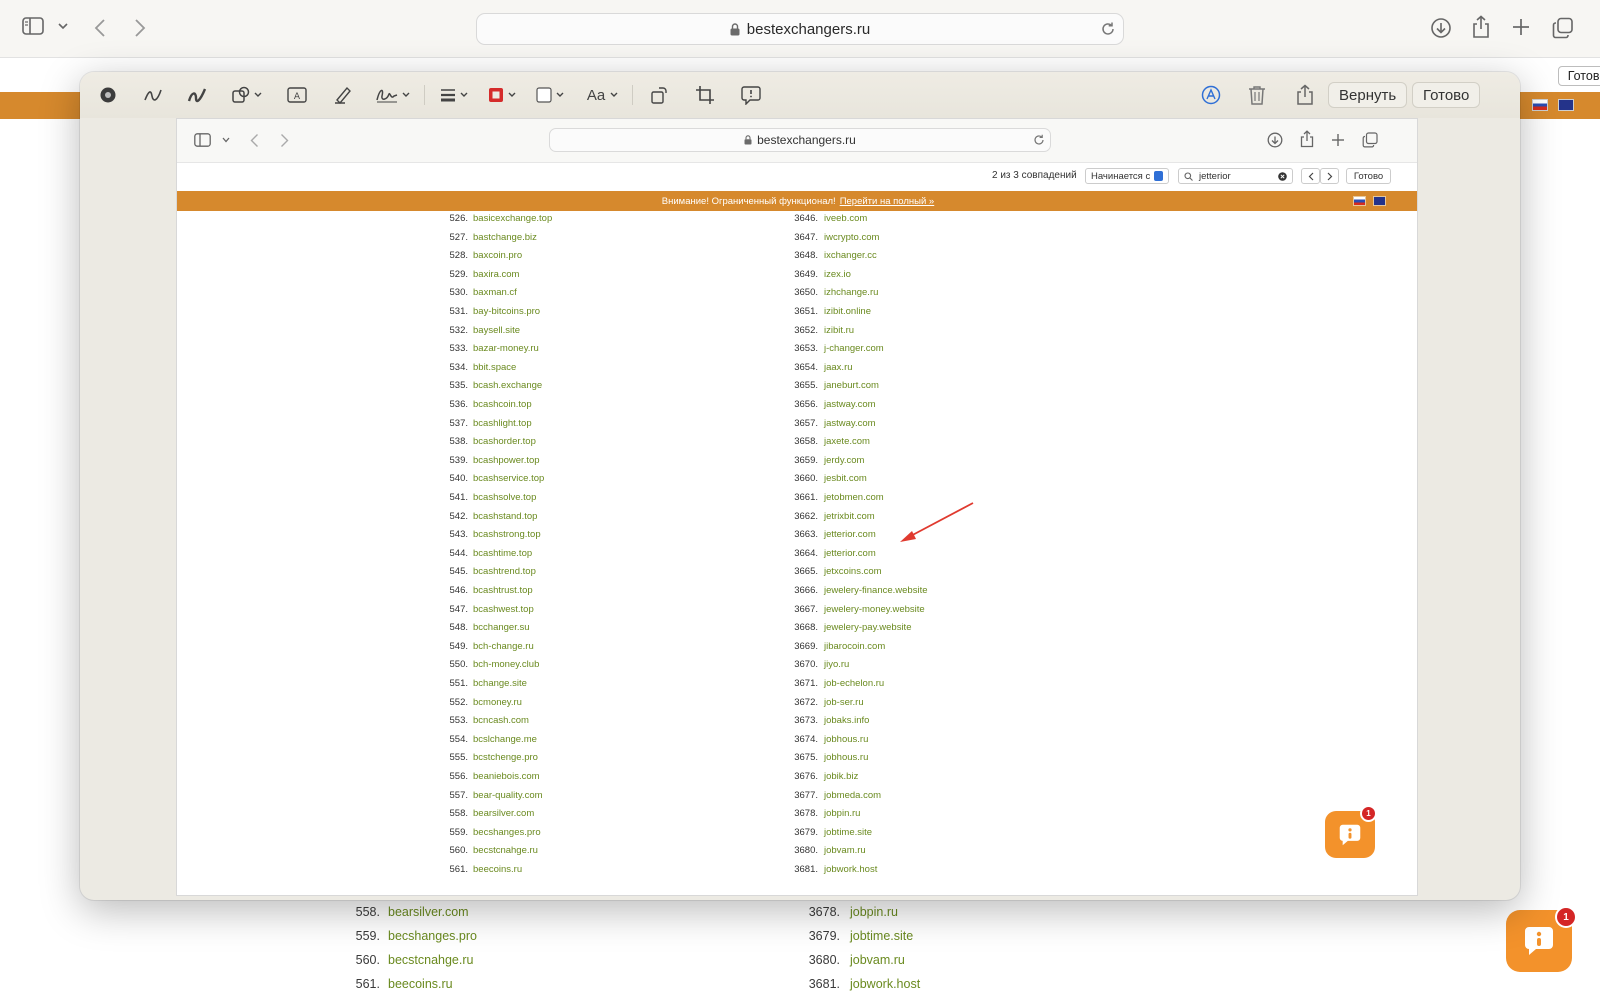 The width and height of the screenshot is (1600, 1000). Describe the element at coordinates (506, 348) in the screenshot. I see `exchanger-link: bazar-money.ru` at that location.